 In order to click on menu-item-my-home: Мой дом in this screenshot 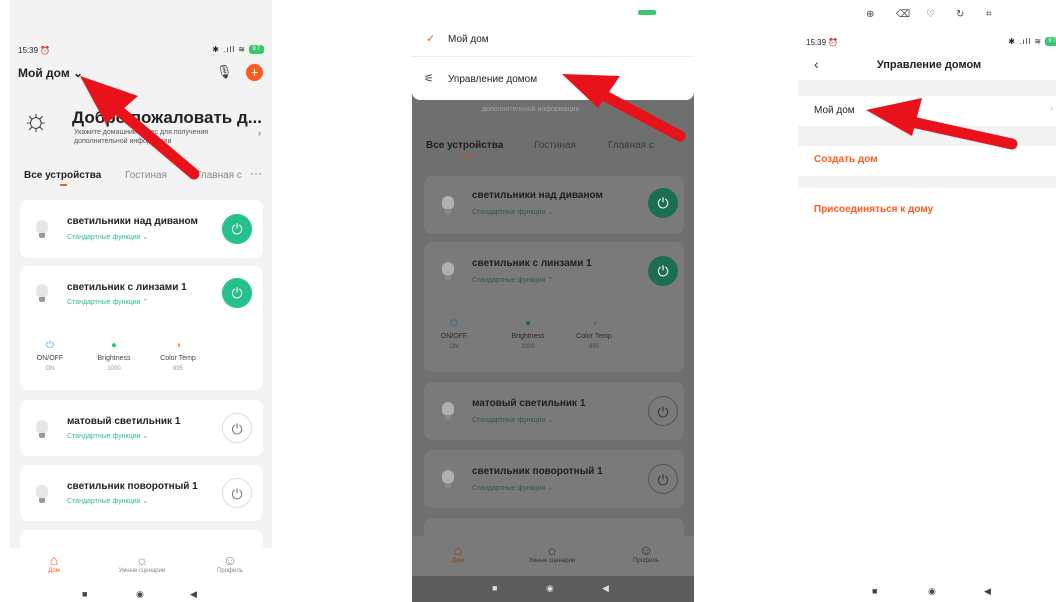, I will do `click(468, 39)`.